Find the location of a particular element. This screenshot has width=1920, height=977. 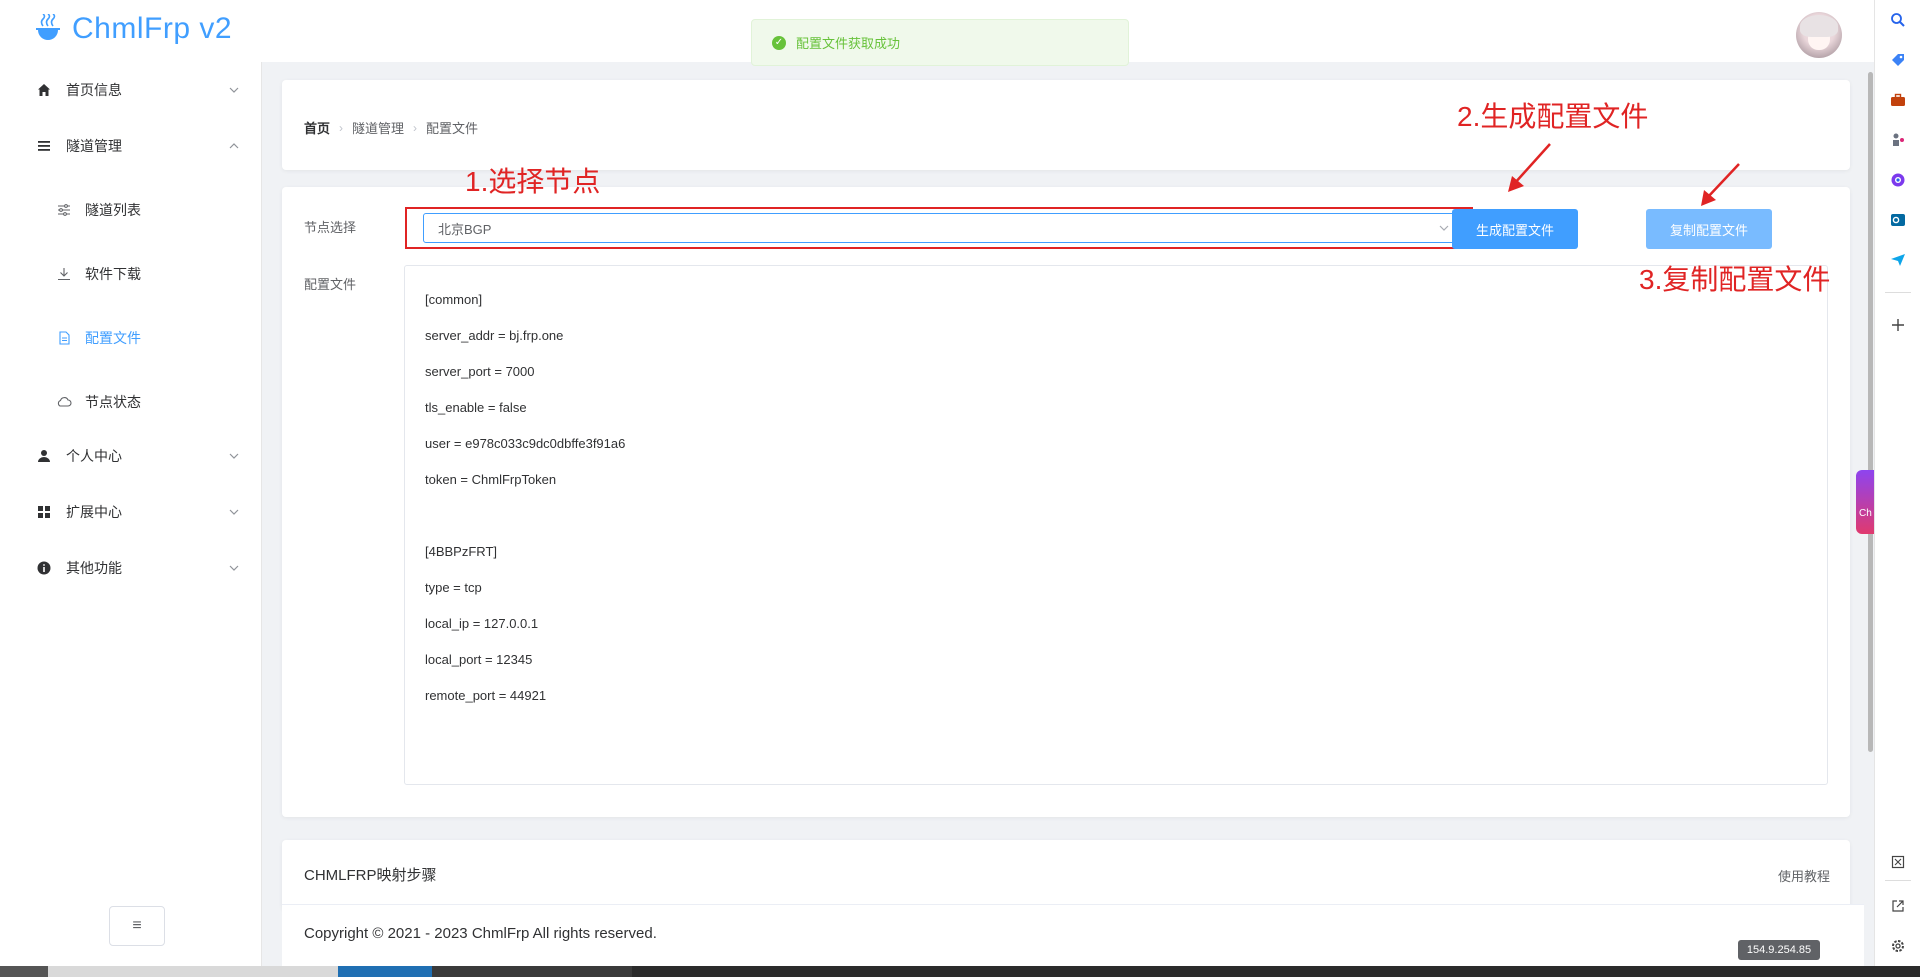

sidebar-item-label: 软件下载 is located at coordinates (113, 274).